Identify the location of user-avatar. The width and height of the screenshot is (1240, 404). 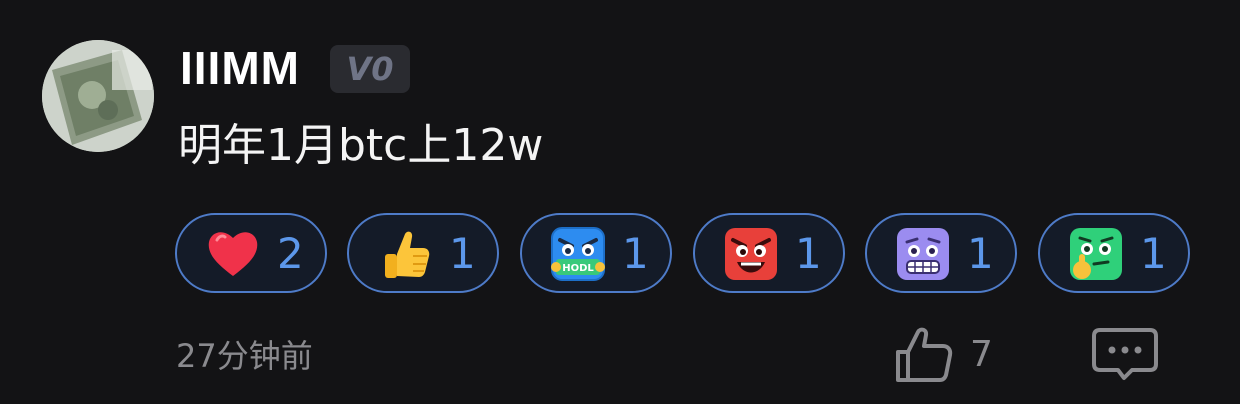
(98, 96).